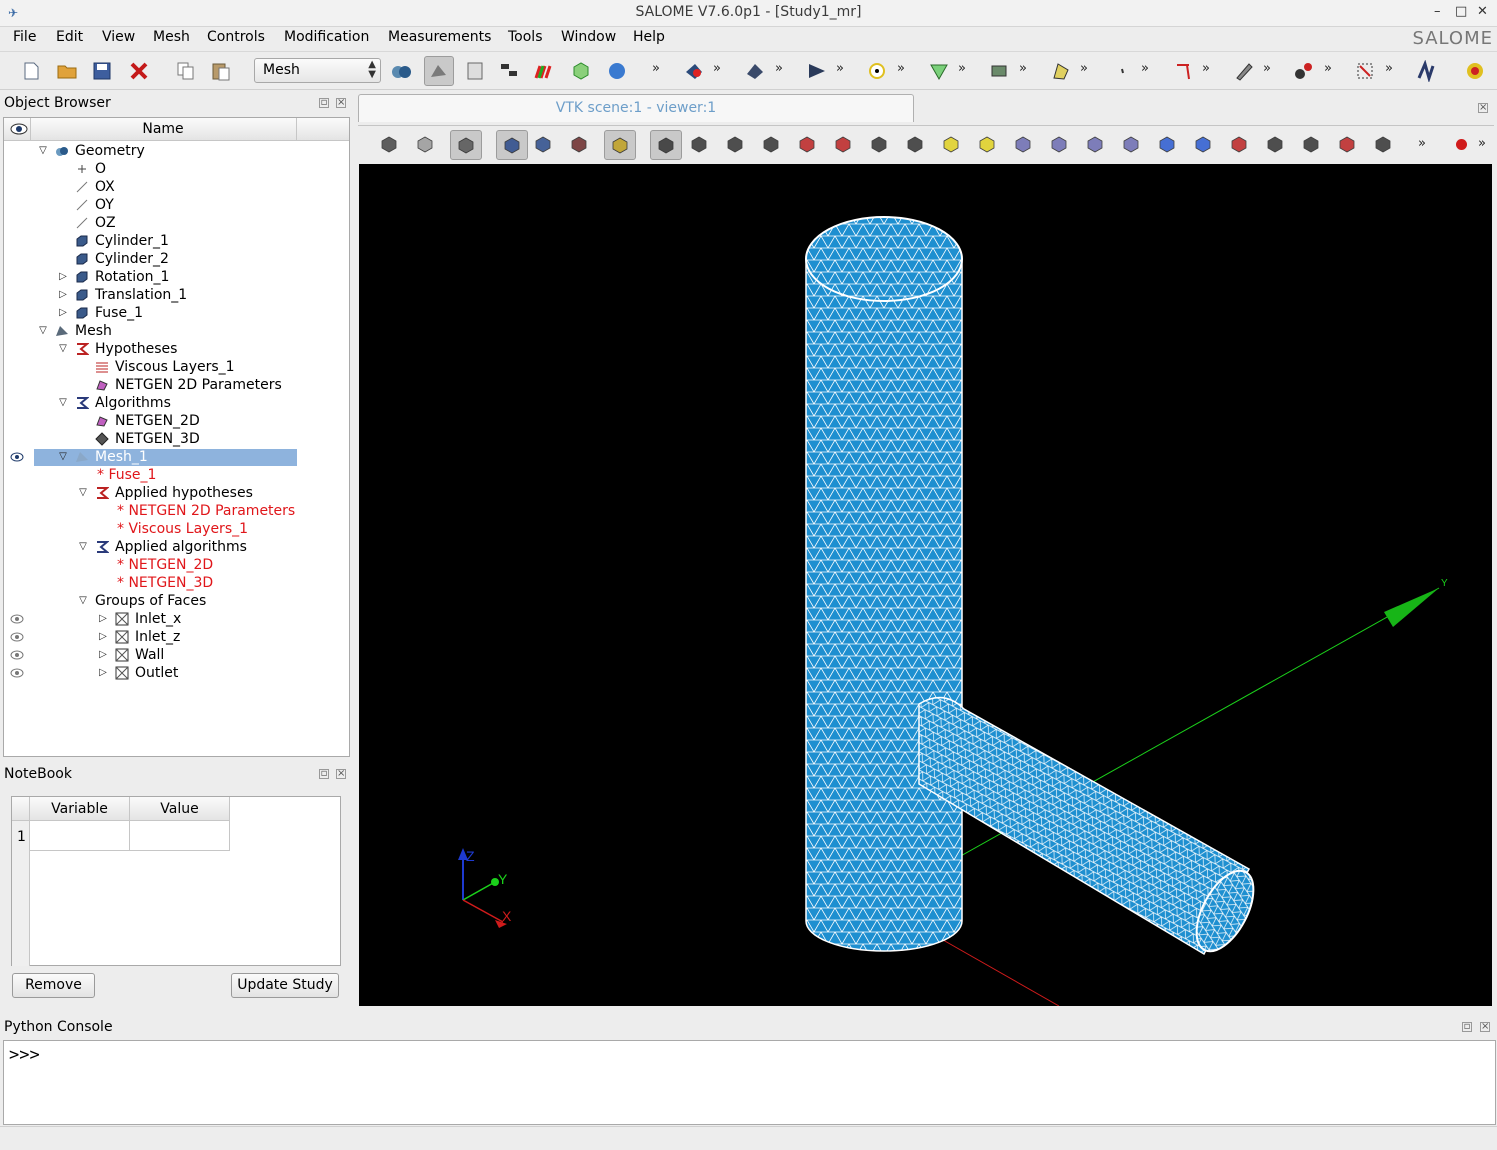 This screenshot has height=1150, width=1497. Describe the element at coordinates (176, 223) in the screenshot. I see `tree-item-oz: OZ` at that location.